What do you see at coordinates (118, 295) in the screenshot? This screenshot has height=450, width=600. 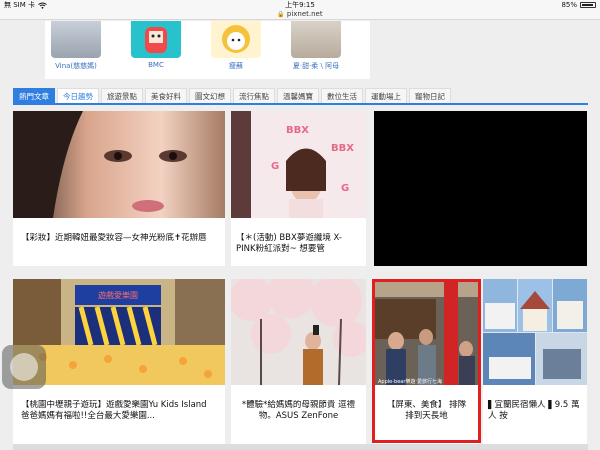 I see `playground-sign-text: 遊戲愛樂園` at bounding box center [118, 295].